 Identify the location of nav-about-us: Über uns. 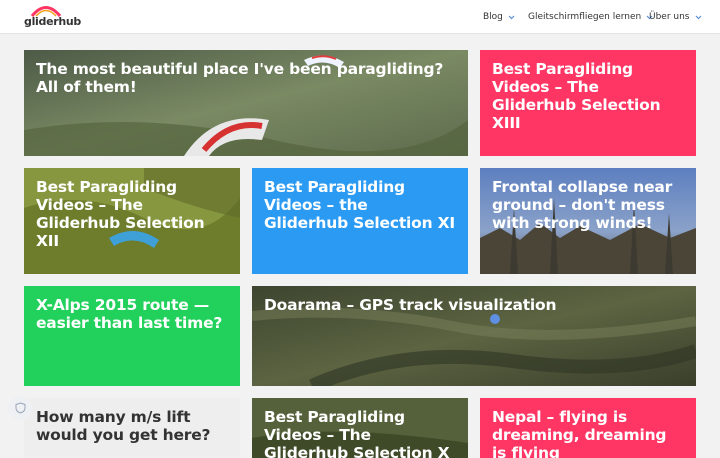
(675, 17).